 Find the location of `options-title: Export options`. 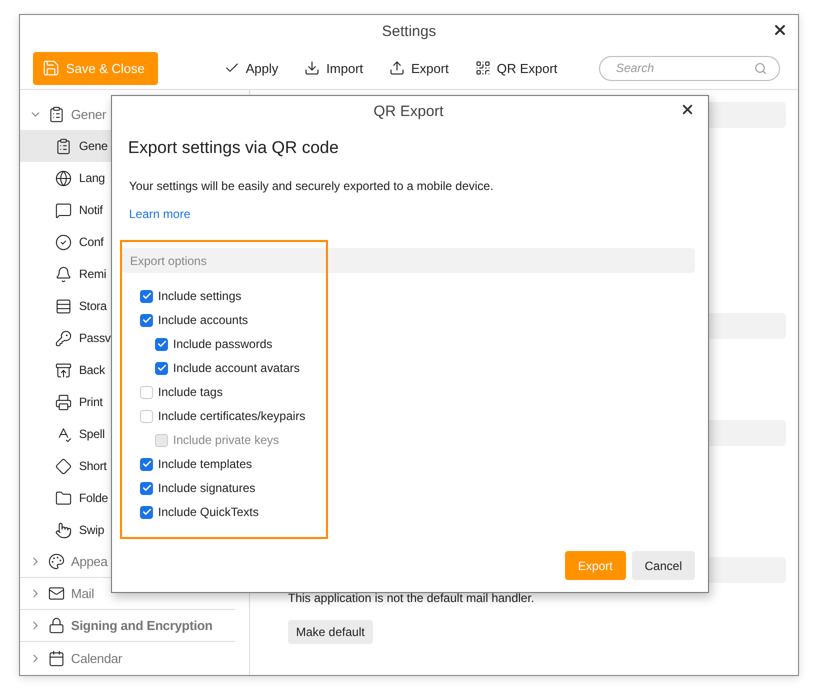

options-title: Export options is located at coordinates (168, 261).